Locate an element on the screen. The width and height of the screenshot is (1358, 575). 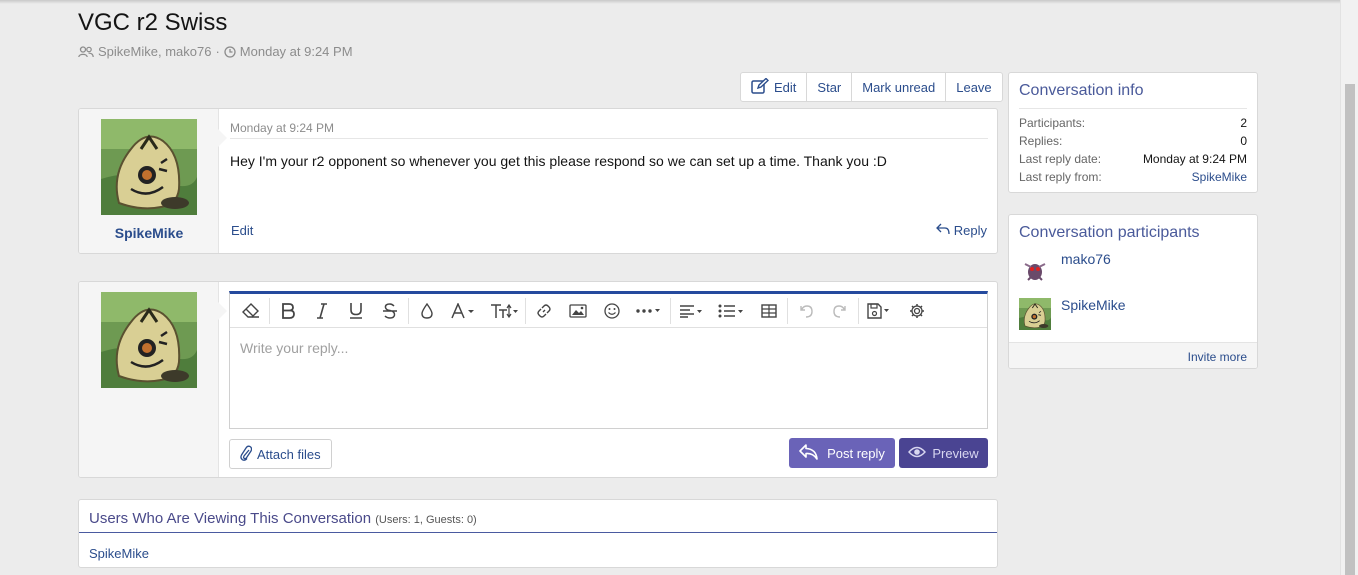
info-row-last-reply-date: Last reply date: Monday at 9:24 PM is located at coordinates (1133, 159).